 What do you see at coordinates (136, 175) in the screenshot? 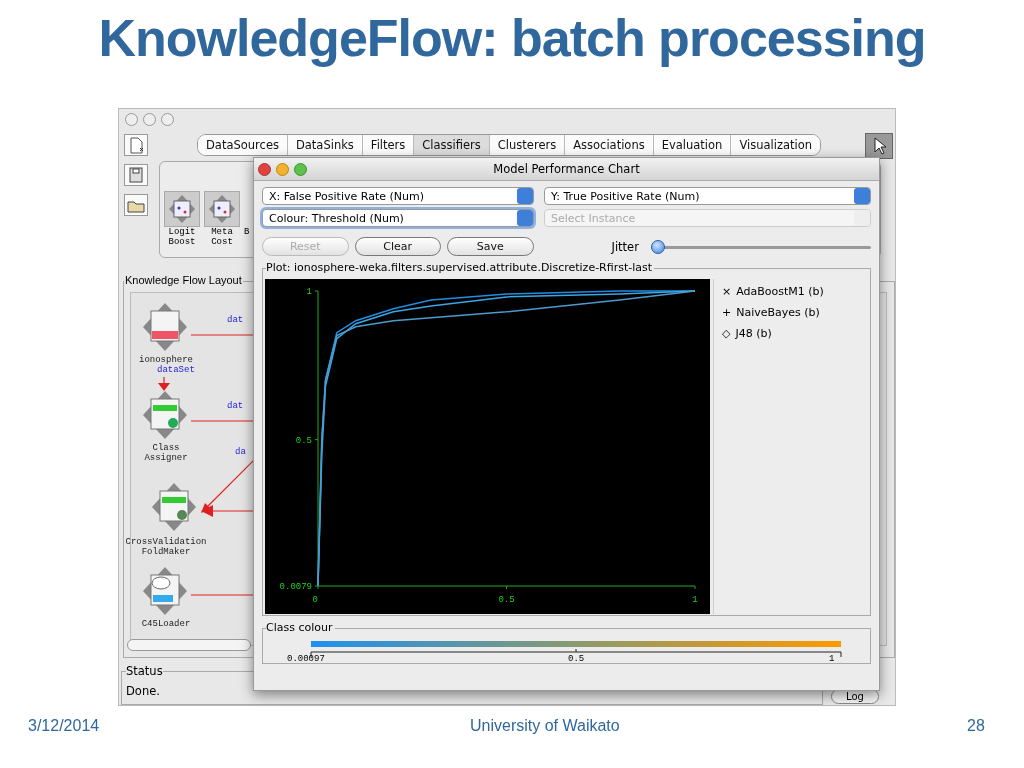
I see `save-icon` at bounding box center [136, 175].